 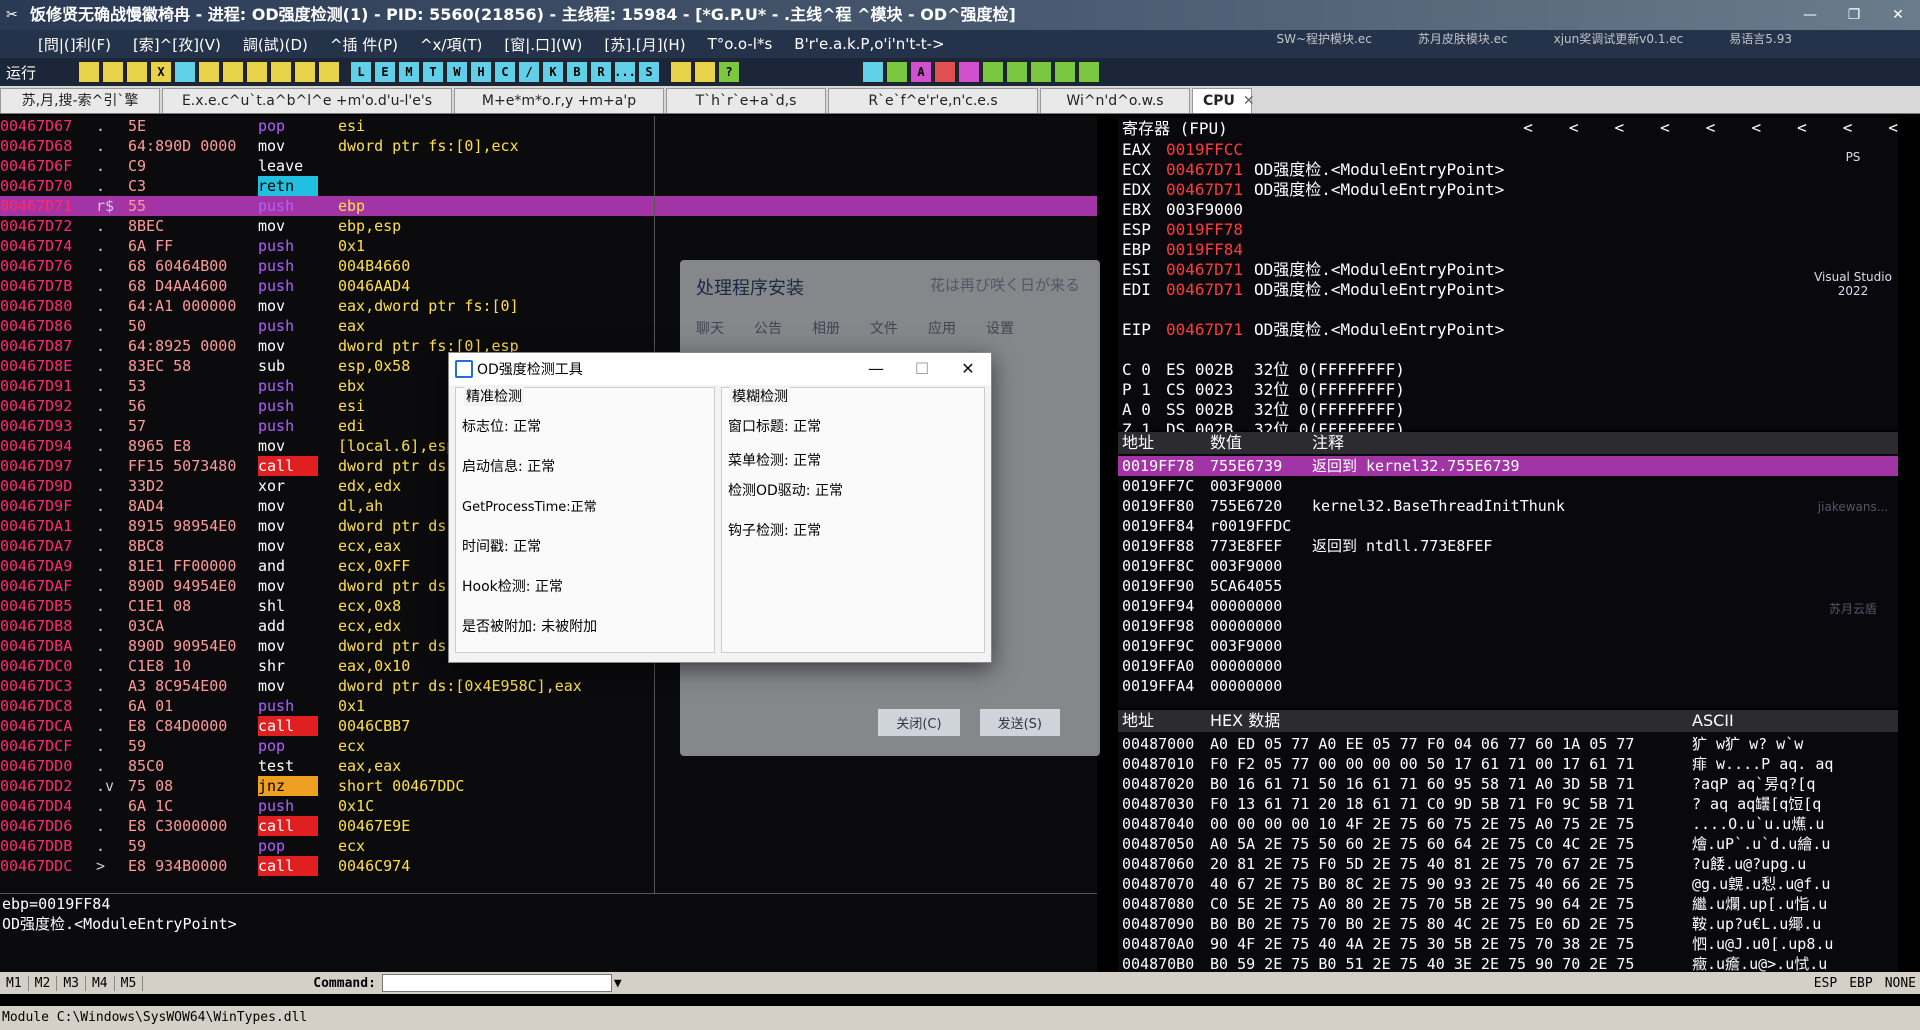 What do you see at coordinates (1508, 686) in the screenshot?
I see `stack-row: 0019FFA4 00000000` at bounding box center [1508, 686].